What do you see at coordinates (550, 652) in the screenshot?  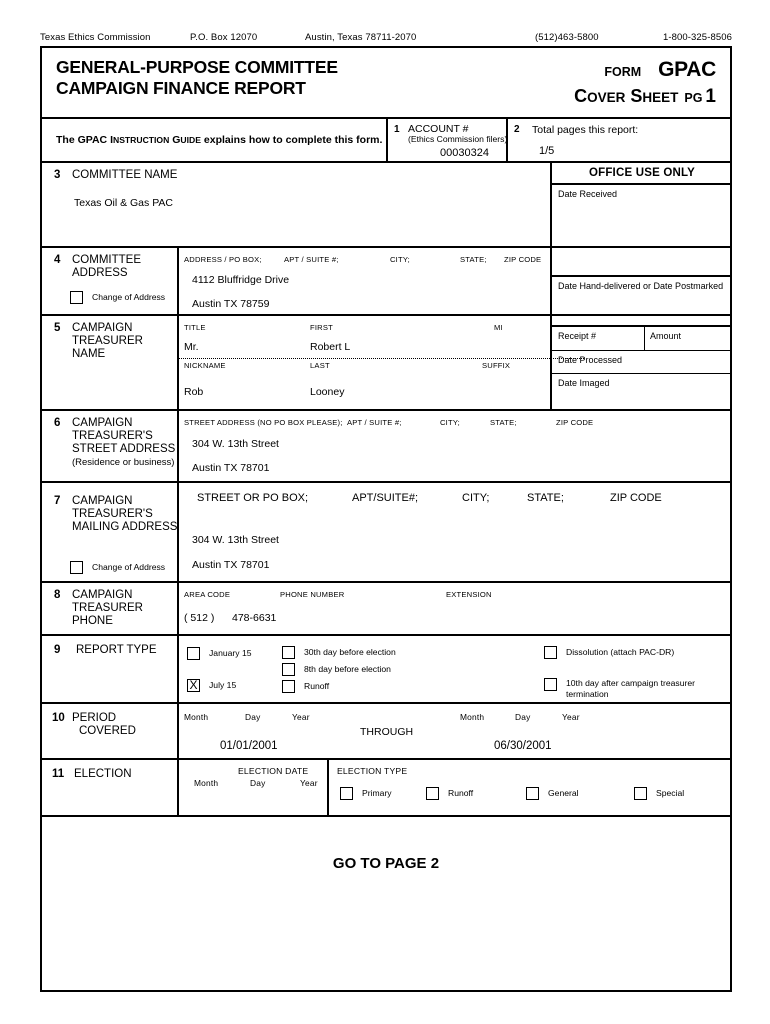 I see `checkbox-dissolution` at bounding box center [550, 652].